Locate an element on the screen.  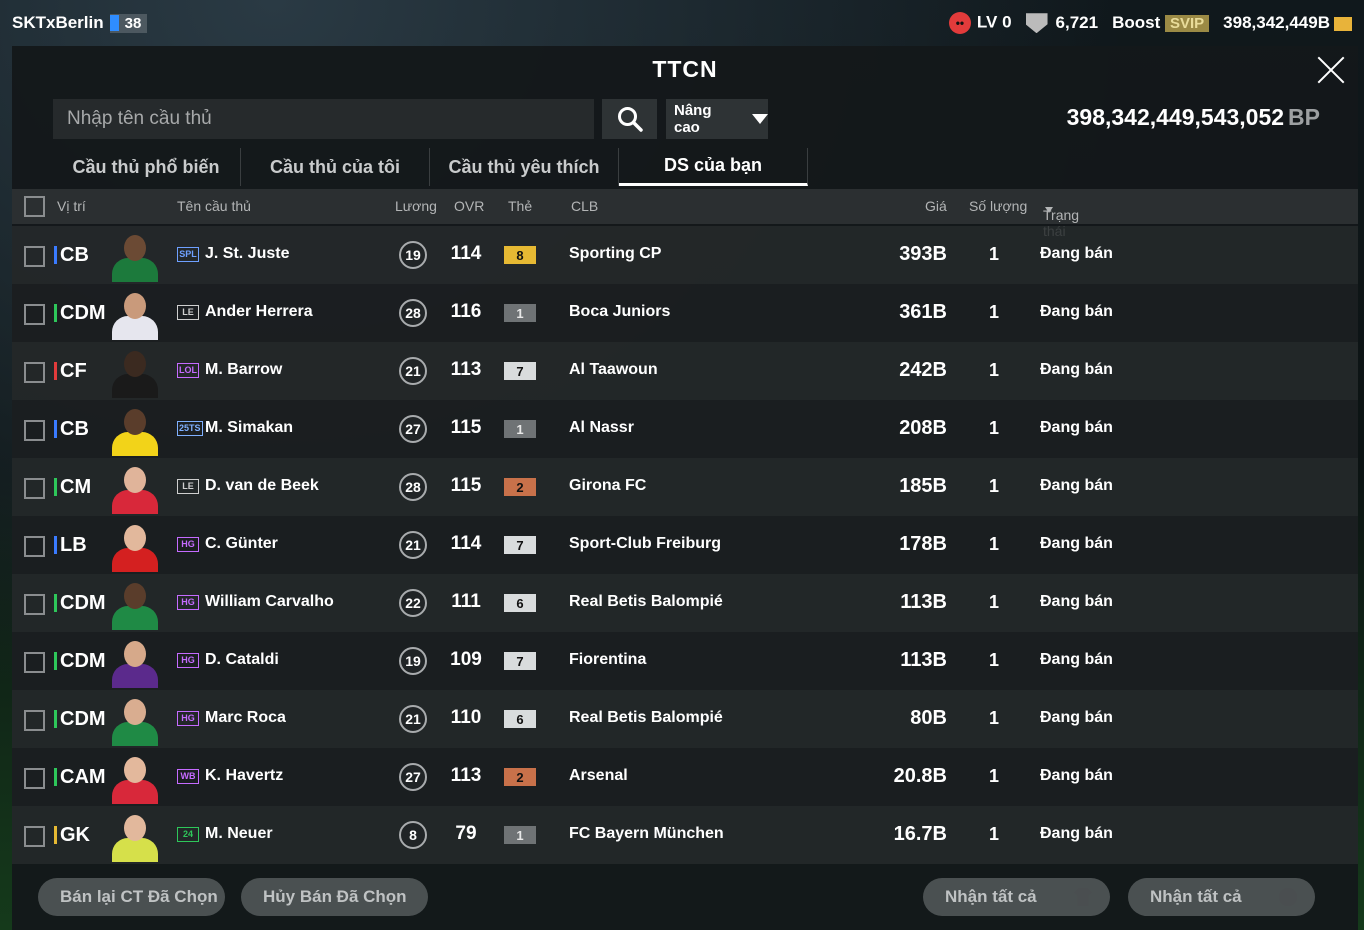
club-name: Arsenal is located at coordinates (598, 775).